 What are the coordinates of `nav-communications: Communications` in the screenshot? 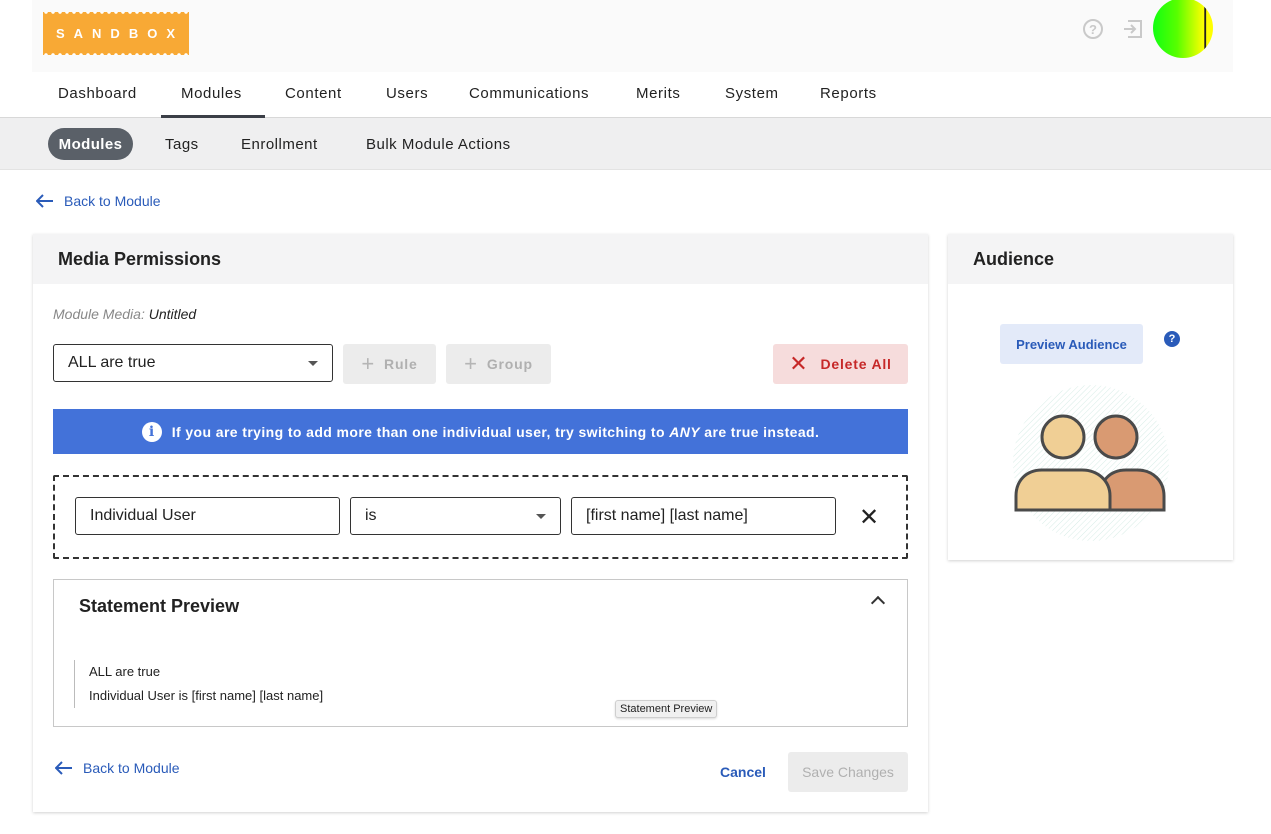 It's located at (529, 93).